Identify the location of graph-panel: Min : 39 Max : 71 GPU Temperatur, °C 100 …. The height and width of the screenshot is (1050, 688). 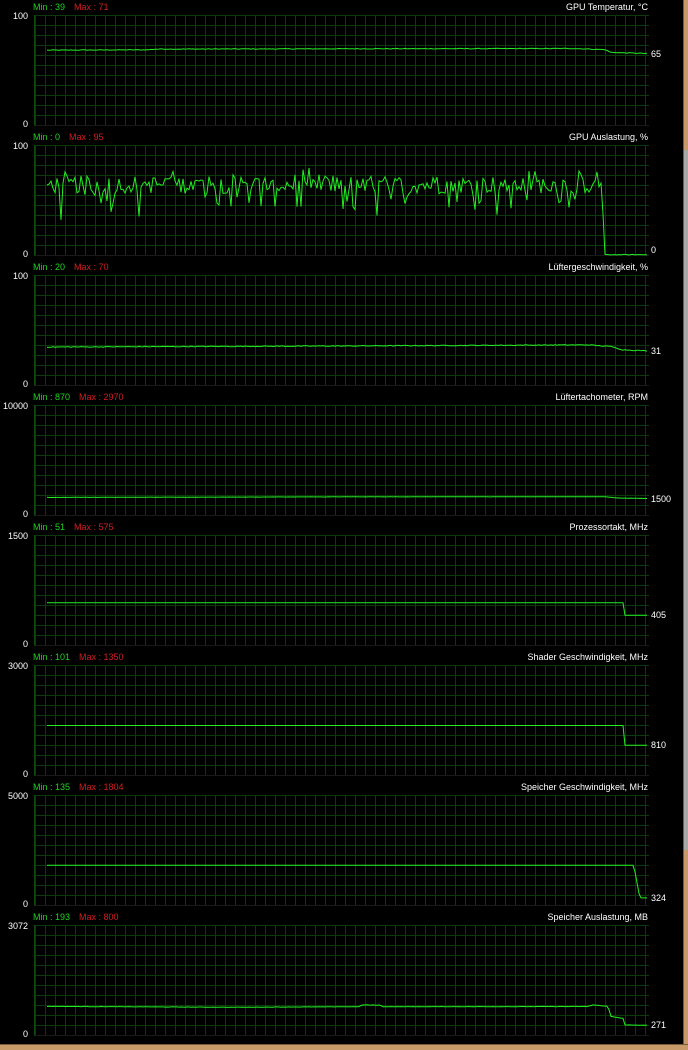
(341, 65).